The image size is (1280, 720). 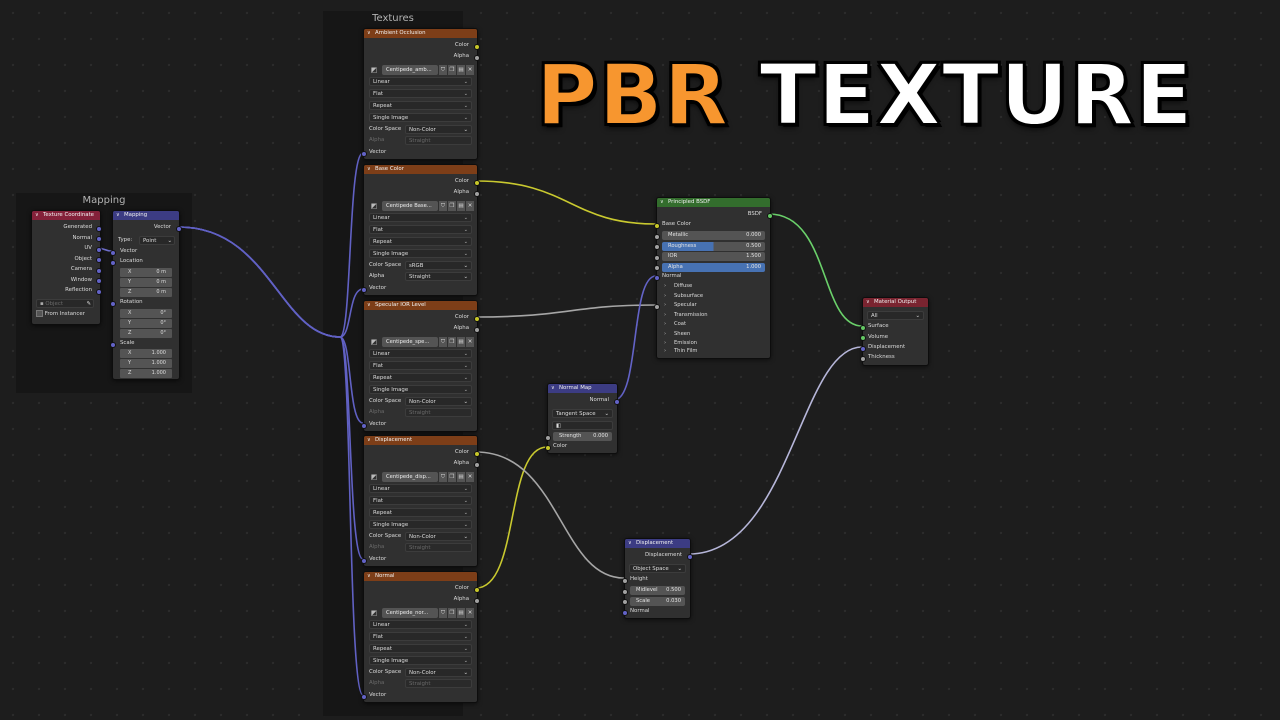 What do you see at coordinates (422, 477) in the screenshot?
I see `image-selector: ◩ Centipede_disp... ⛉ ❐ ▤ ✕` at bounding box center [422, 477].